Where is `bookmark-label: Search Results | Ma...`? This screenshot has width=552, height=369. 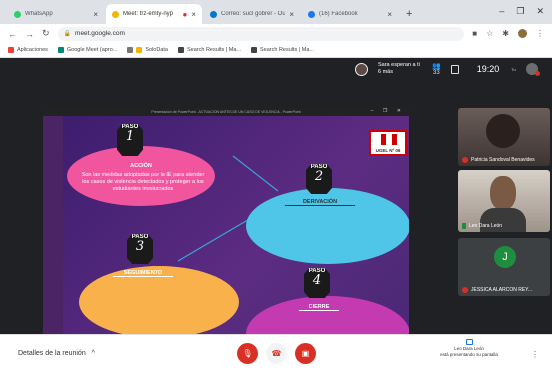
bookmark-label: Search Results | Ma... is located at coordinates (287, 50).